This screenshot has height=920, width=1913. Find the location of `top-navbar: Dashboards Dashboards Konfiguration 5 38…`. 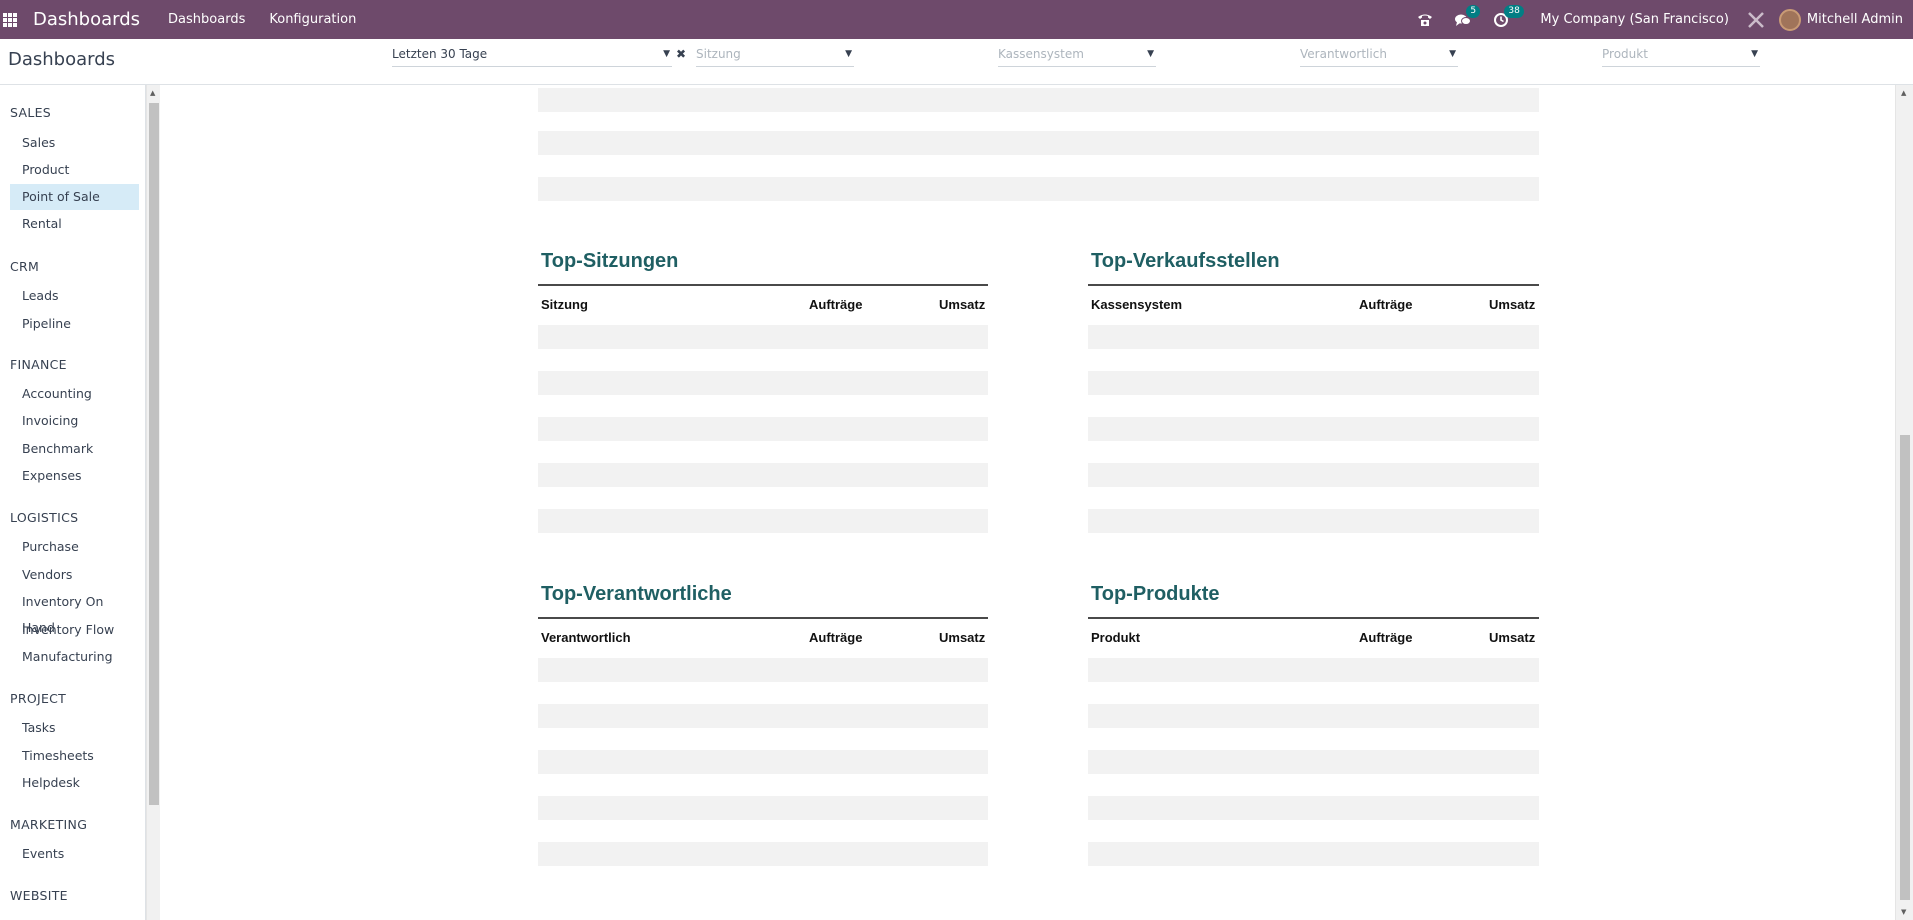

top-navbar: Dashboards Dashboards Konfiguration 5 38… is located at coordinates (956, 19).